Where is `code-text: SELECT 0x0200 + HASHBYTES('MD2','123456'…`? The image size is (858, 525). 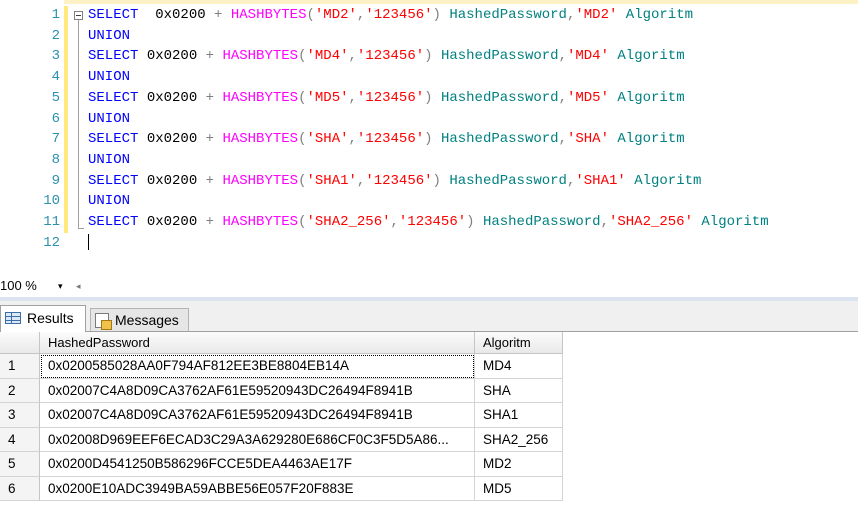 code-text: SELECT 0x0200 + HASHBYTES('MD2','123456'… is located at coordinates (390, 15).